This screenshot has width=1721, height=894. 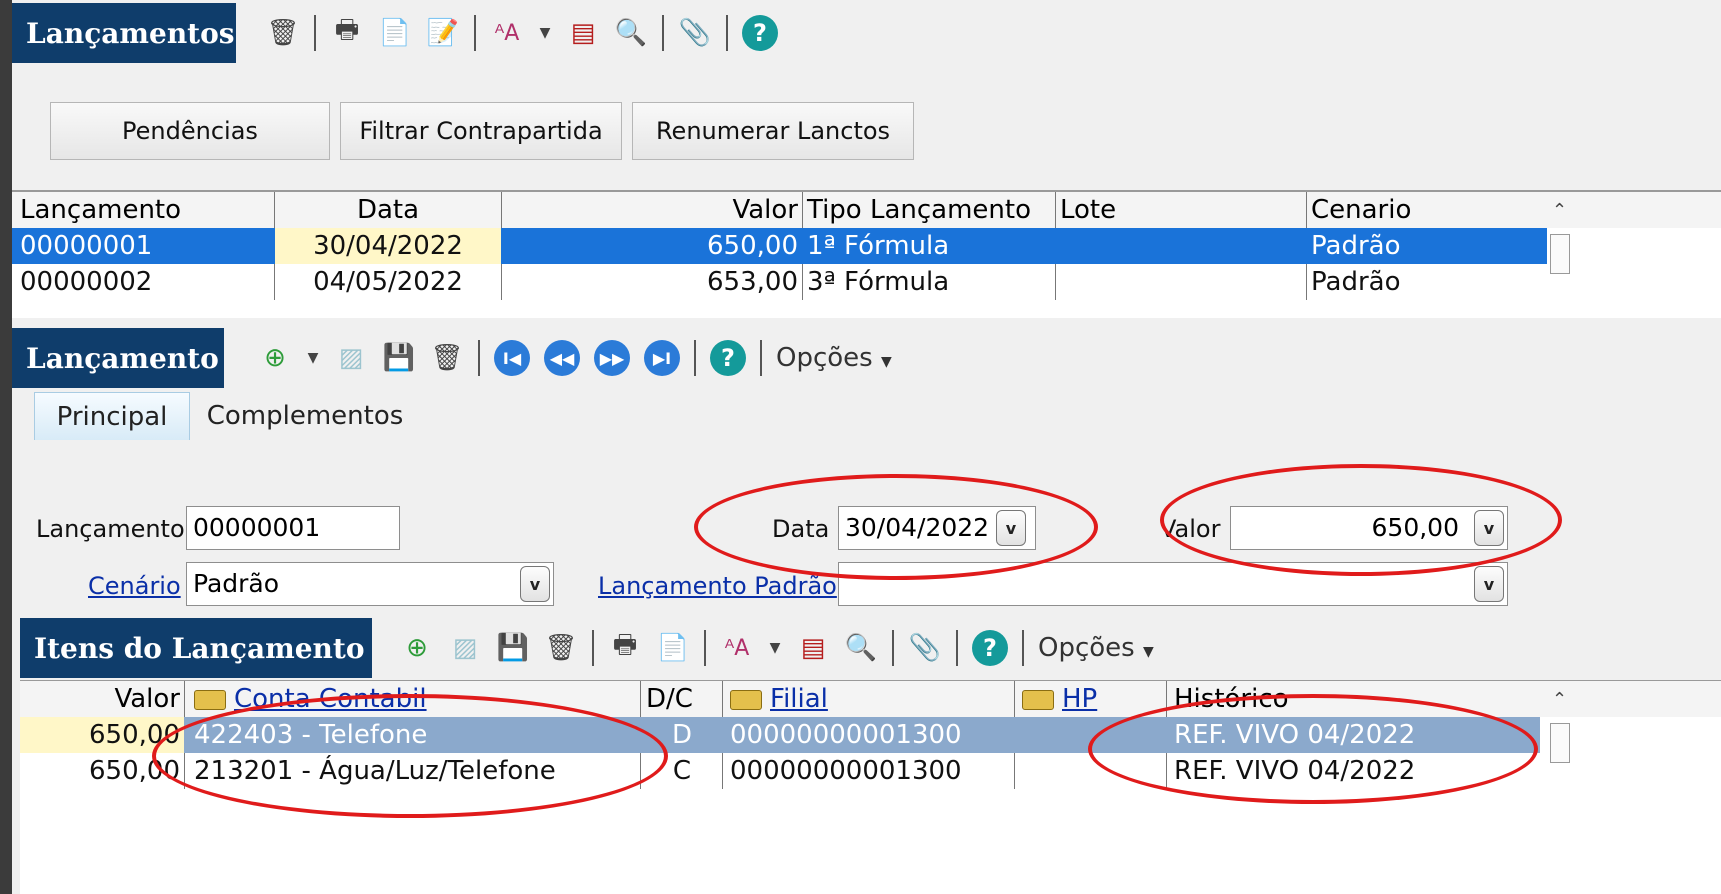 What do you see at coordinates (662, 358) in the screenshot?
I see `last-icon: ▶I` at bounding box center [662, 358].